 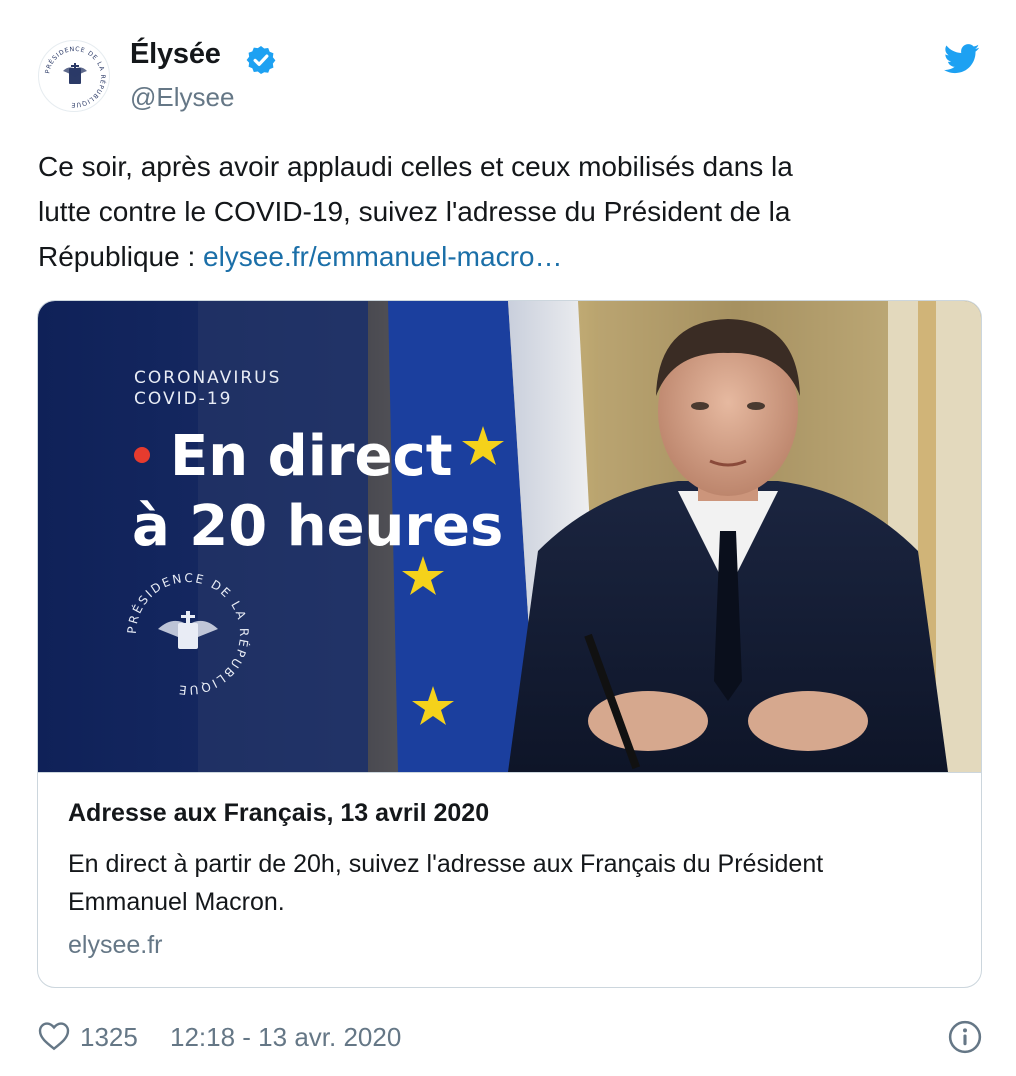 I want to click on card-description-line: Emmanuel Macron., so click(x=176, y=902).